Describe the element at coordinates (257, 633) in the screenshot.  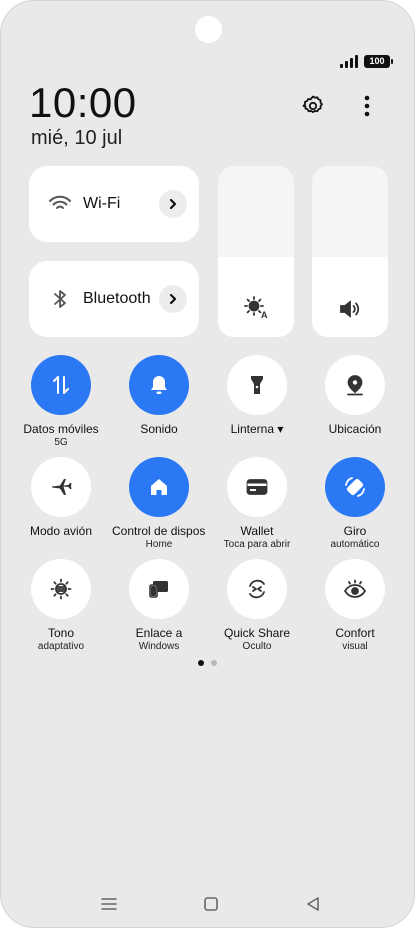
I see `quickshare-label: Quick Share` at that location.